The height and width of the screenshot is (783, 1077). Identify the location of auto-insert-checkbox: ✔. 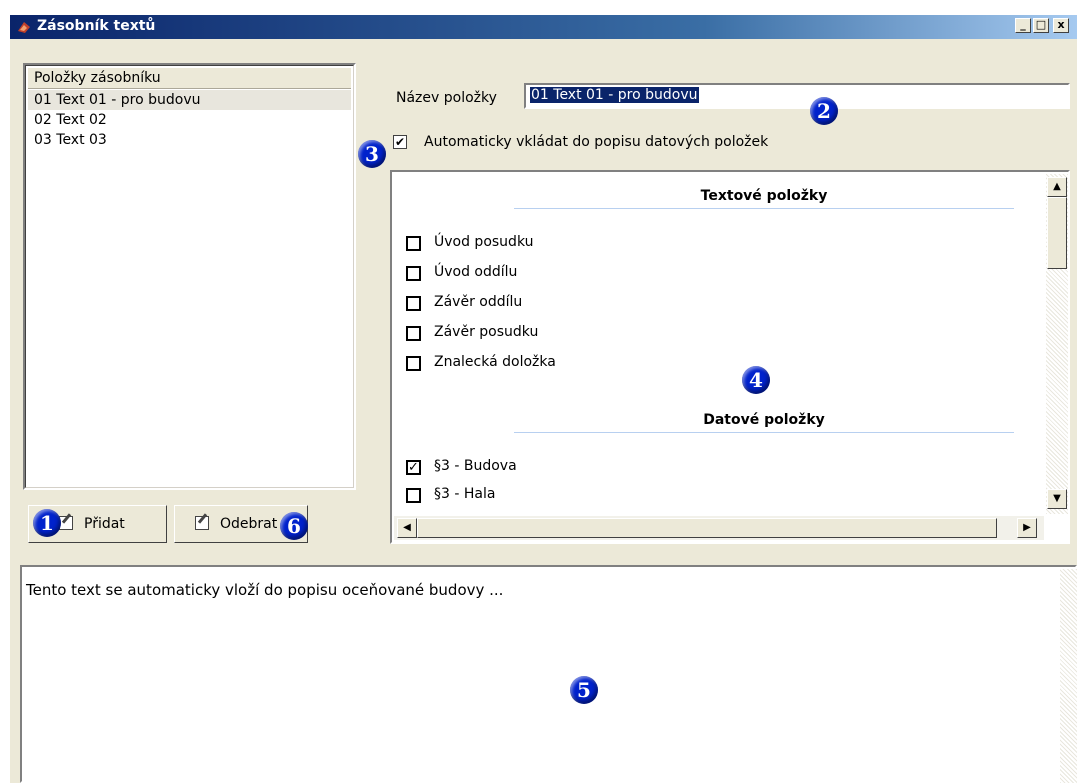
(400, 142).